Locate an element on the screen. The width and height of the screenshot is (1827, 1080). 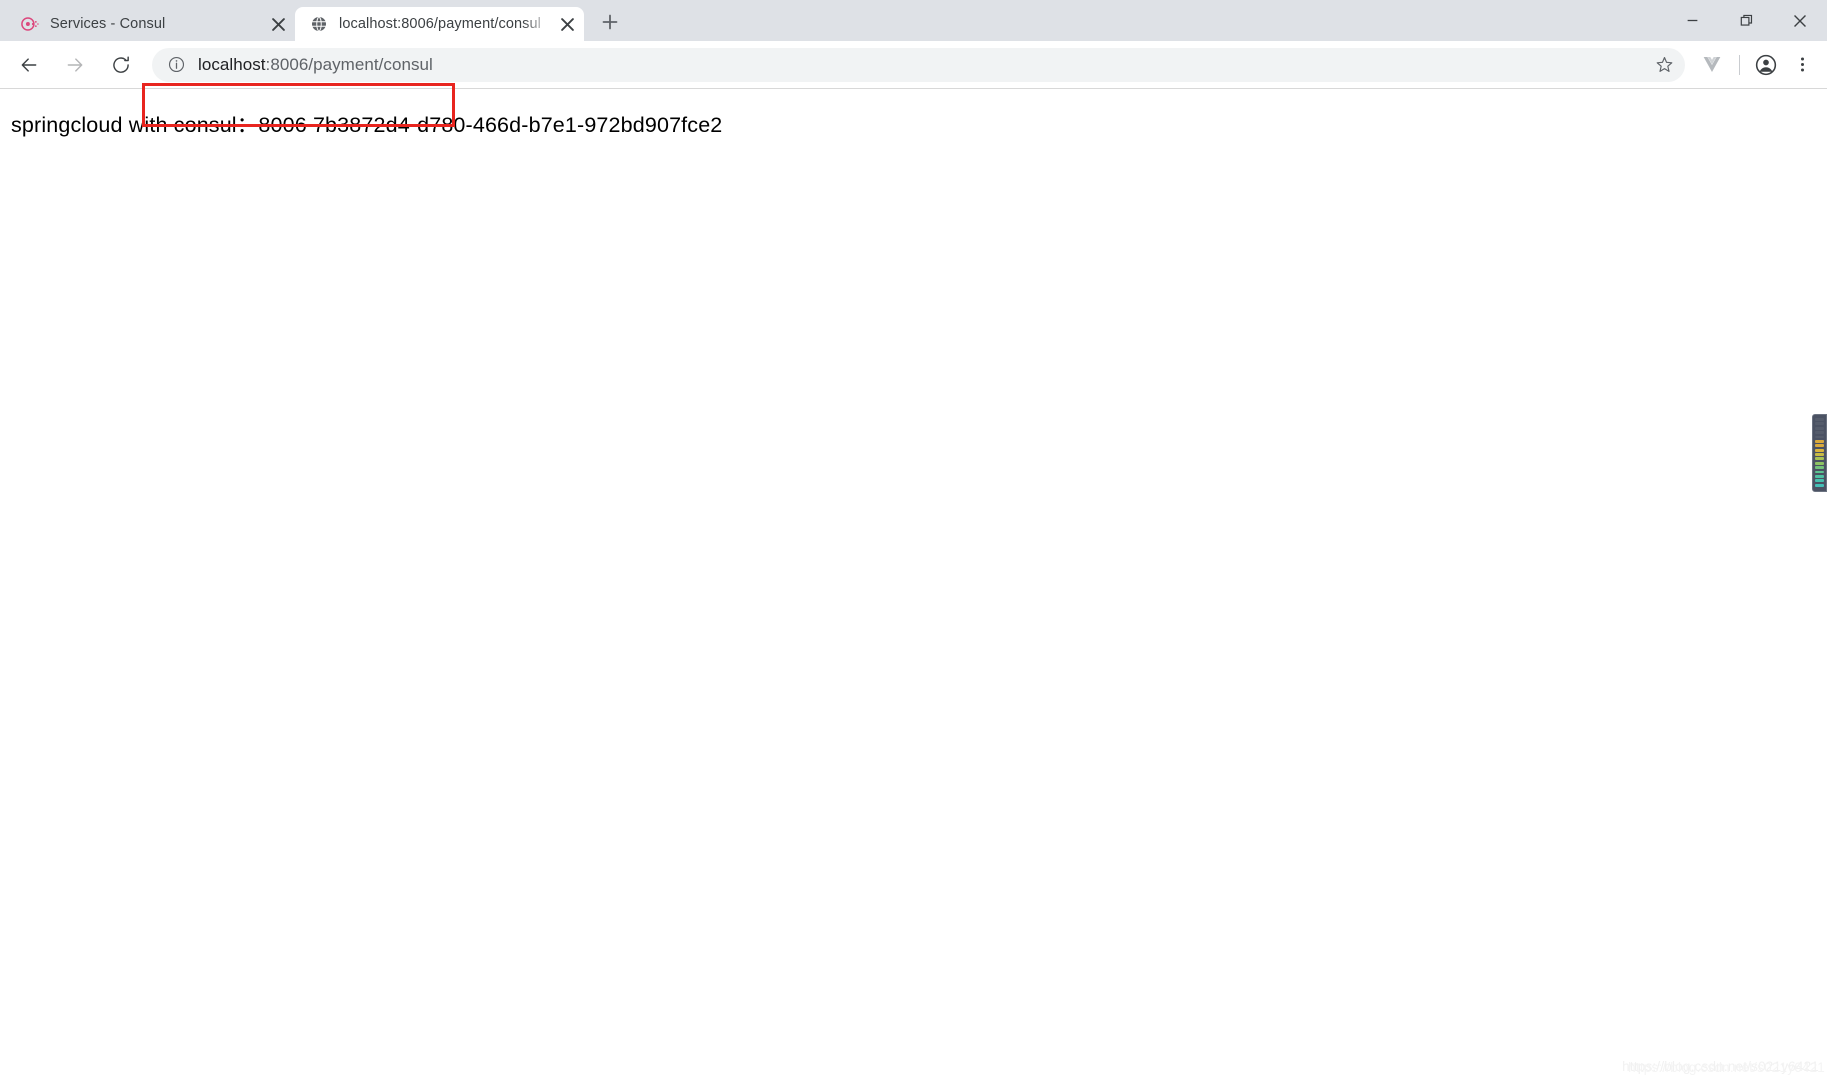
back-button is located at coordinates (29, 65).